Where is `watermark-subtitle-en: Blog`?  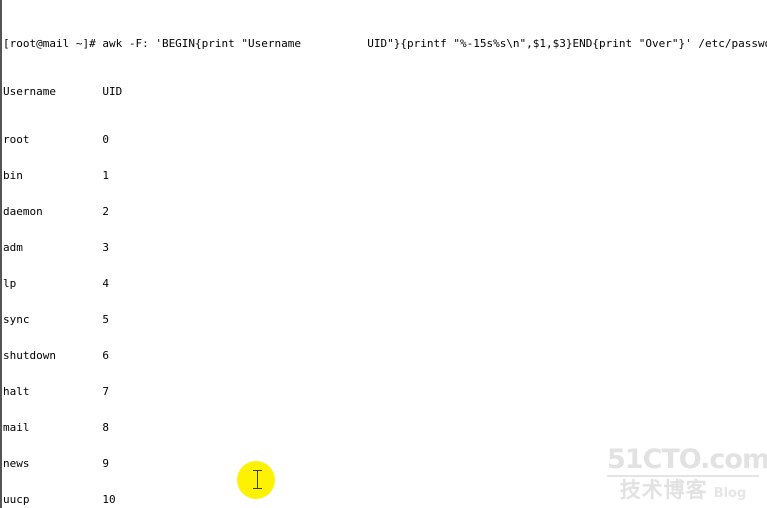
watermark-subtitle-en: Blog is located at coordinates (730, 493).